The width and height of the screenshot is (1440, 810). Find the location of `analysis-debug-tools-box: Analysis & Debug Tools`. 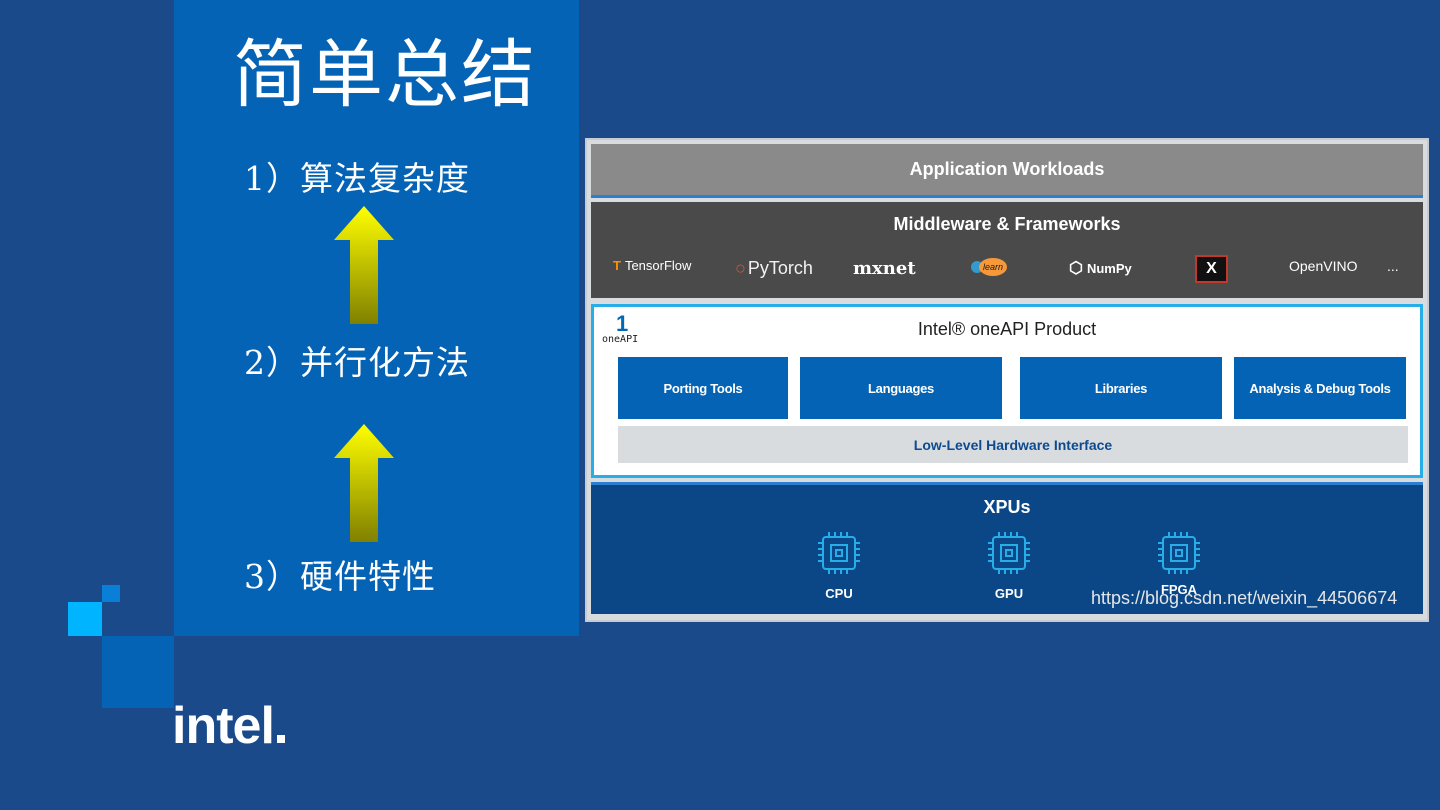

analysis-debug-tools-box: Analysis & Debug Tools is located at coordinates (1320, 388).